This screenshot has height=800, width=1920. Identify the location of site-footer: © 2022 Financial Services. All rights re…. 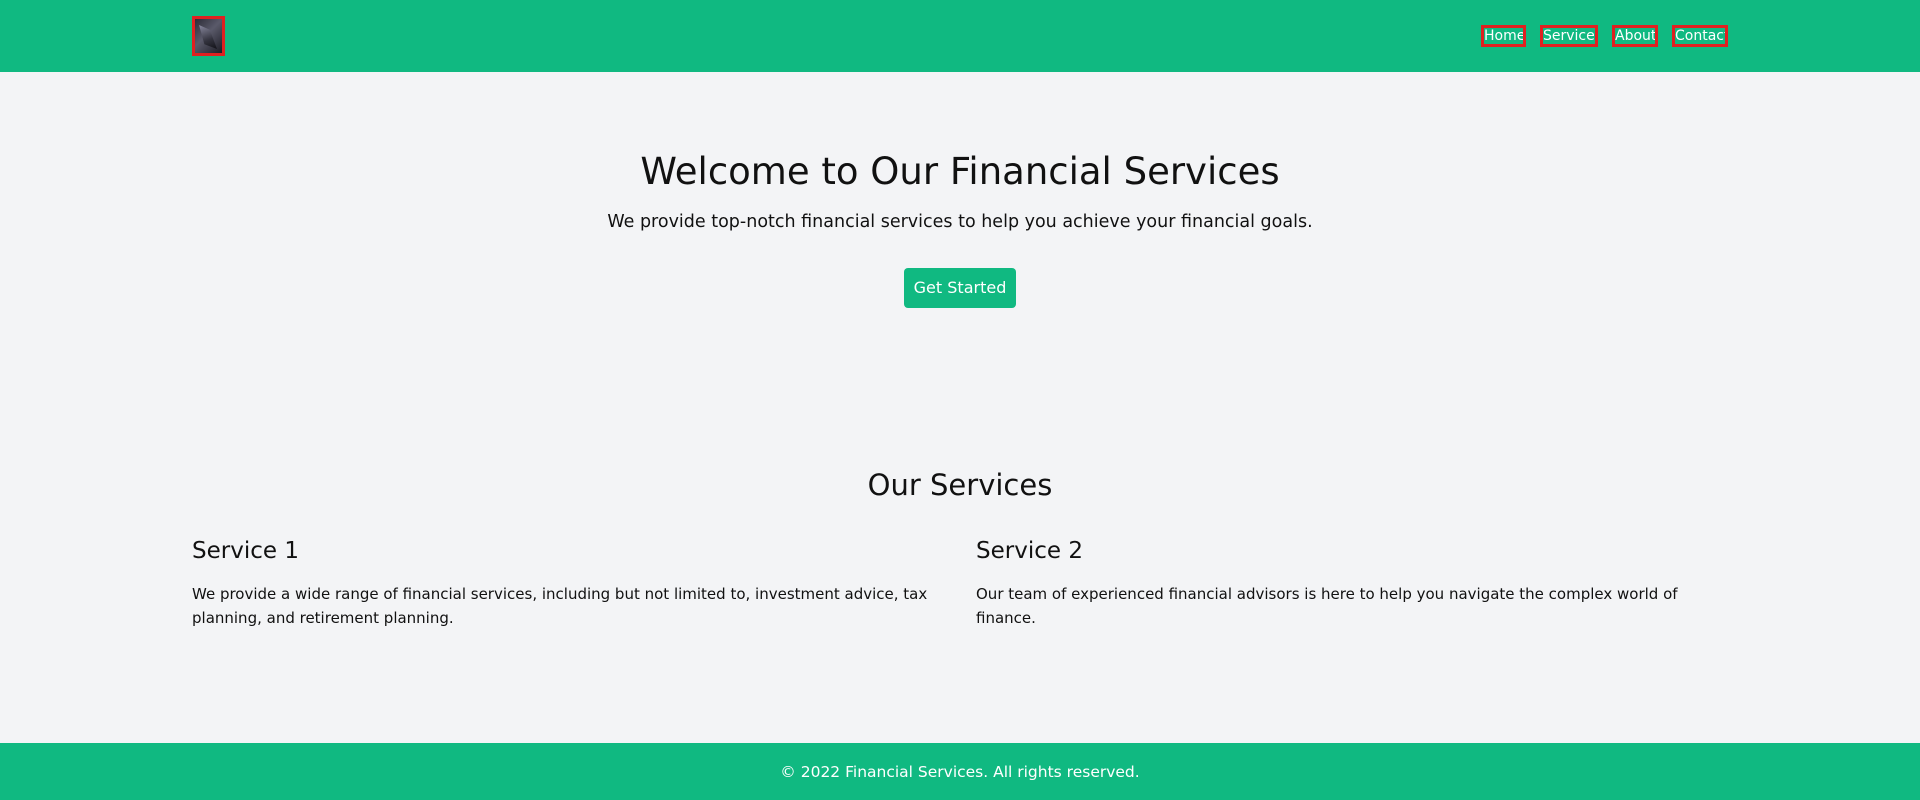
(960, 771).